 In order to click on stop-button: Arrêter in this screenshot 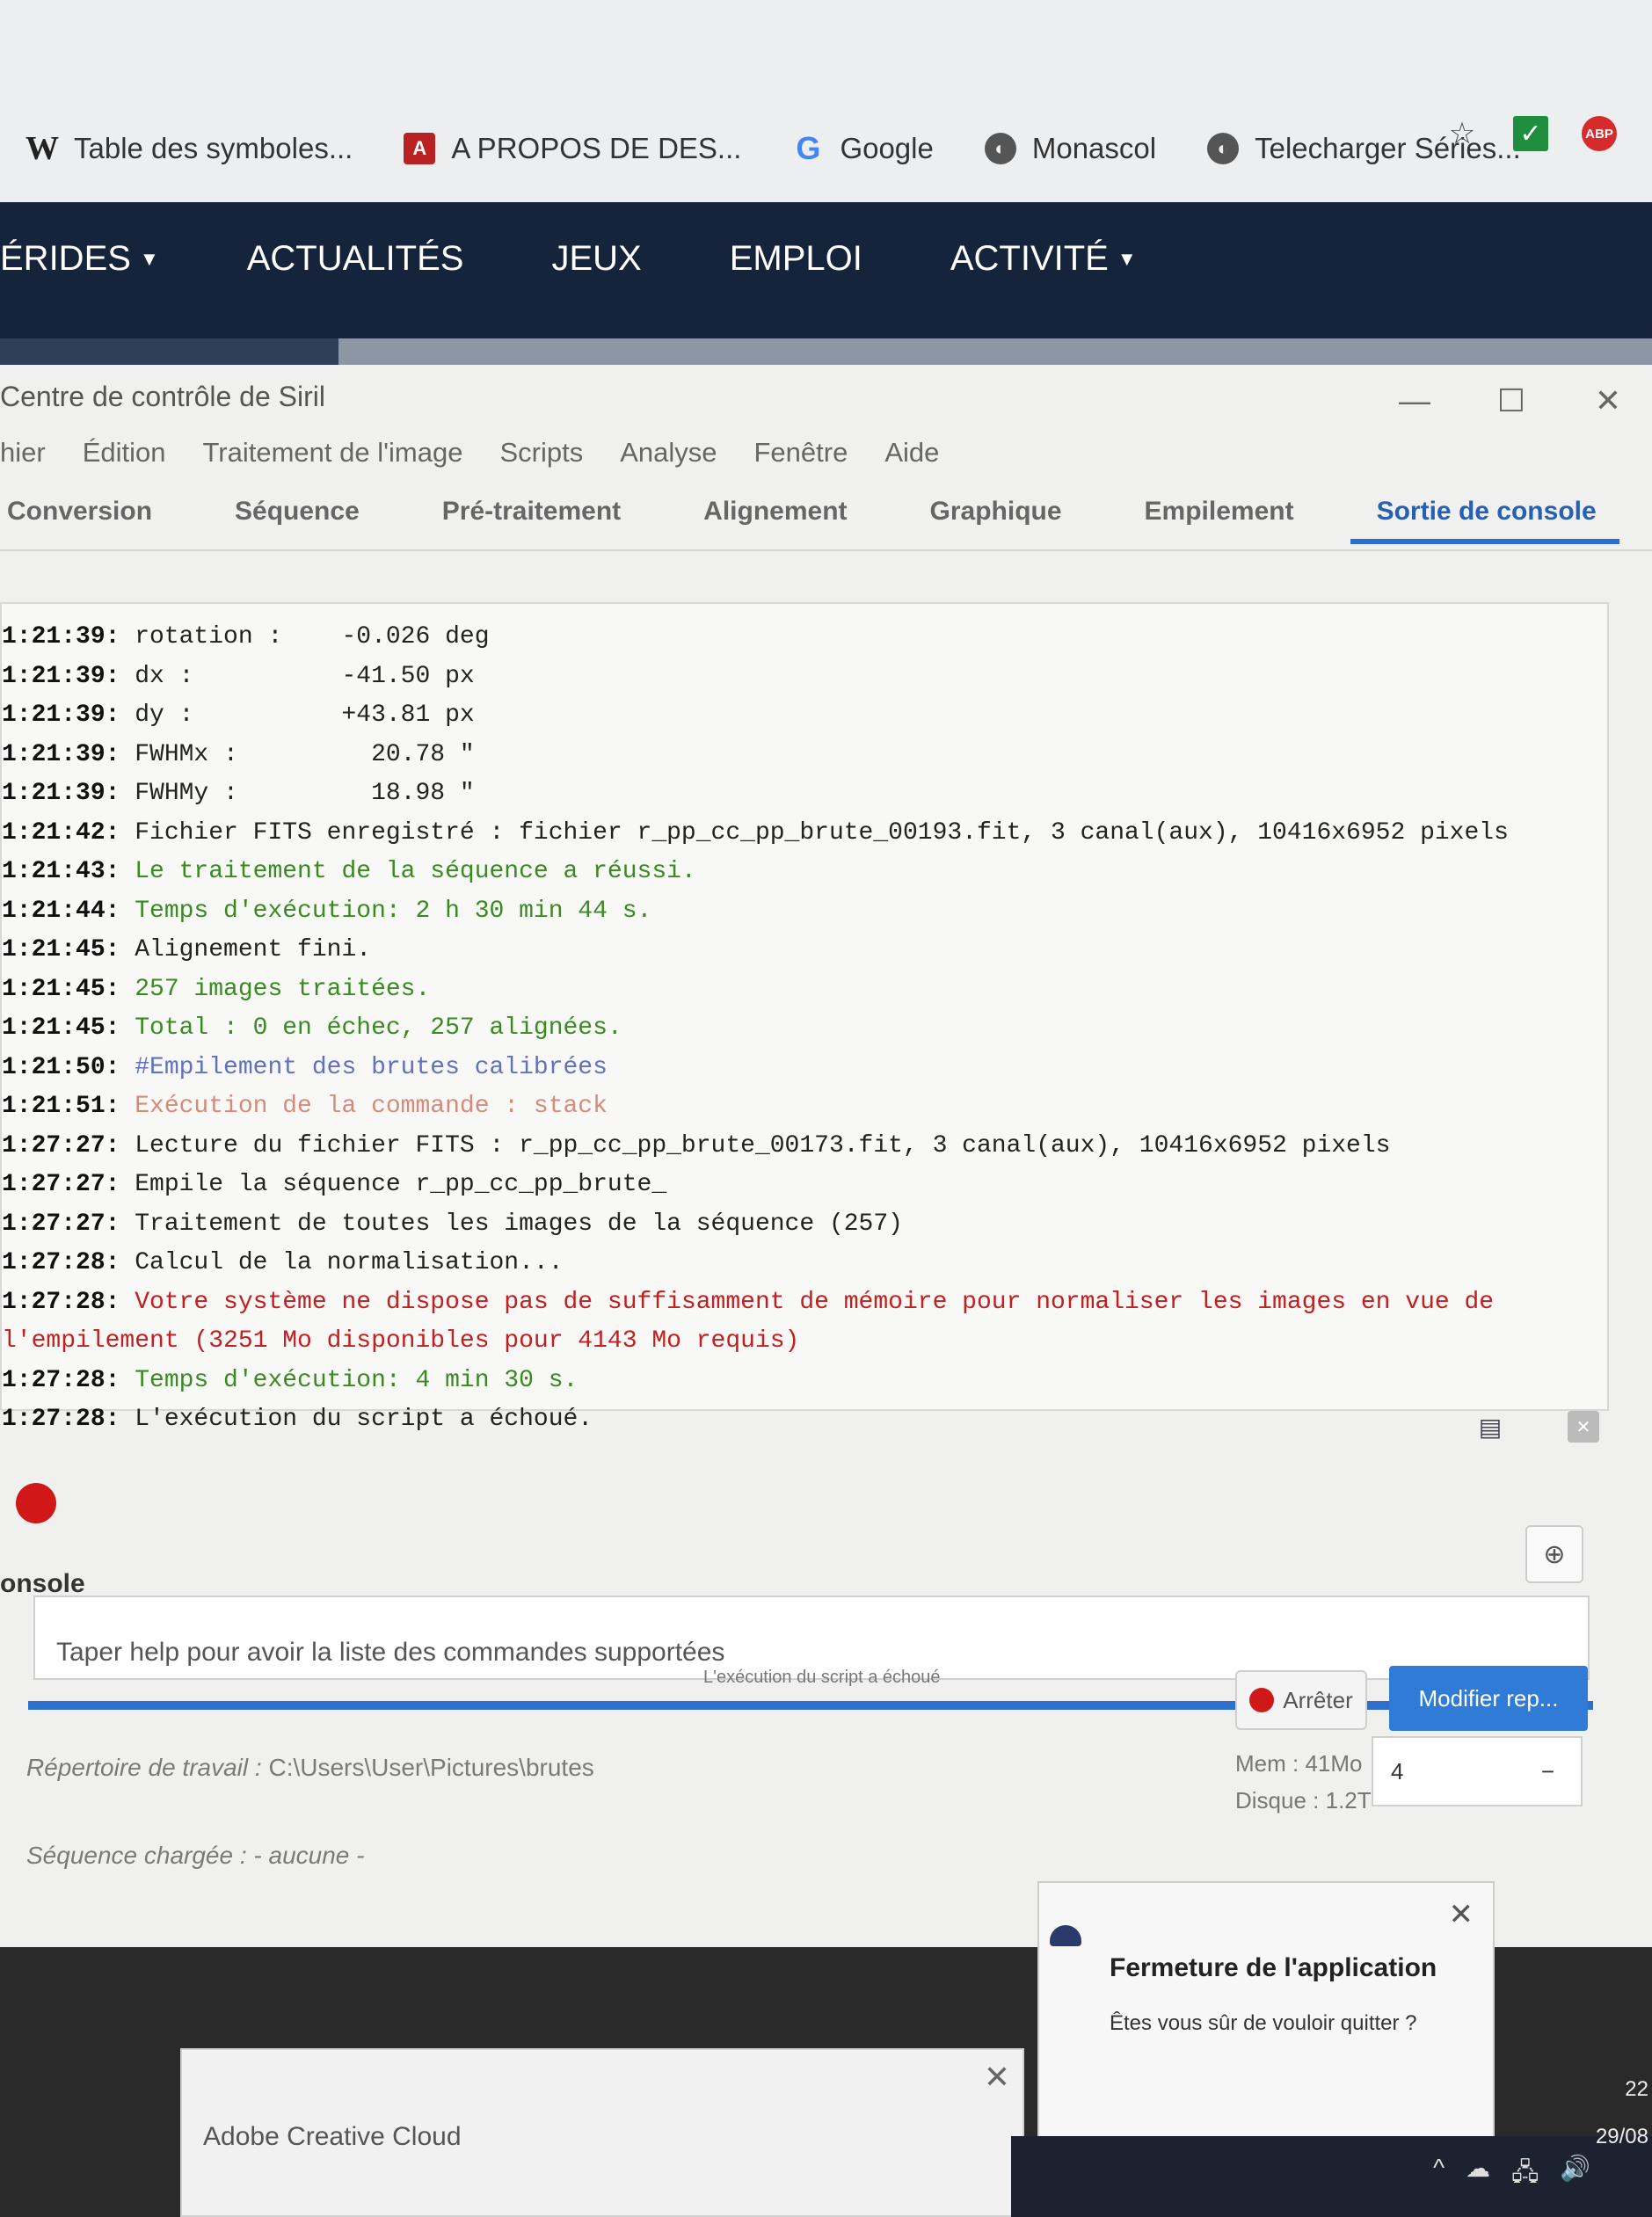, I will do `click(1301, 1700)`.